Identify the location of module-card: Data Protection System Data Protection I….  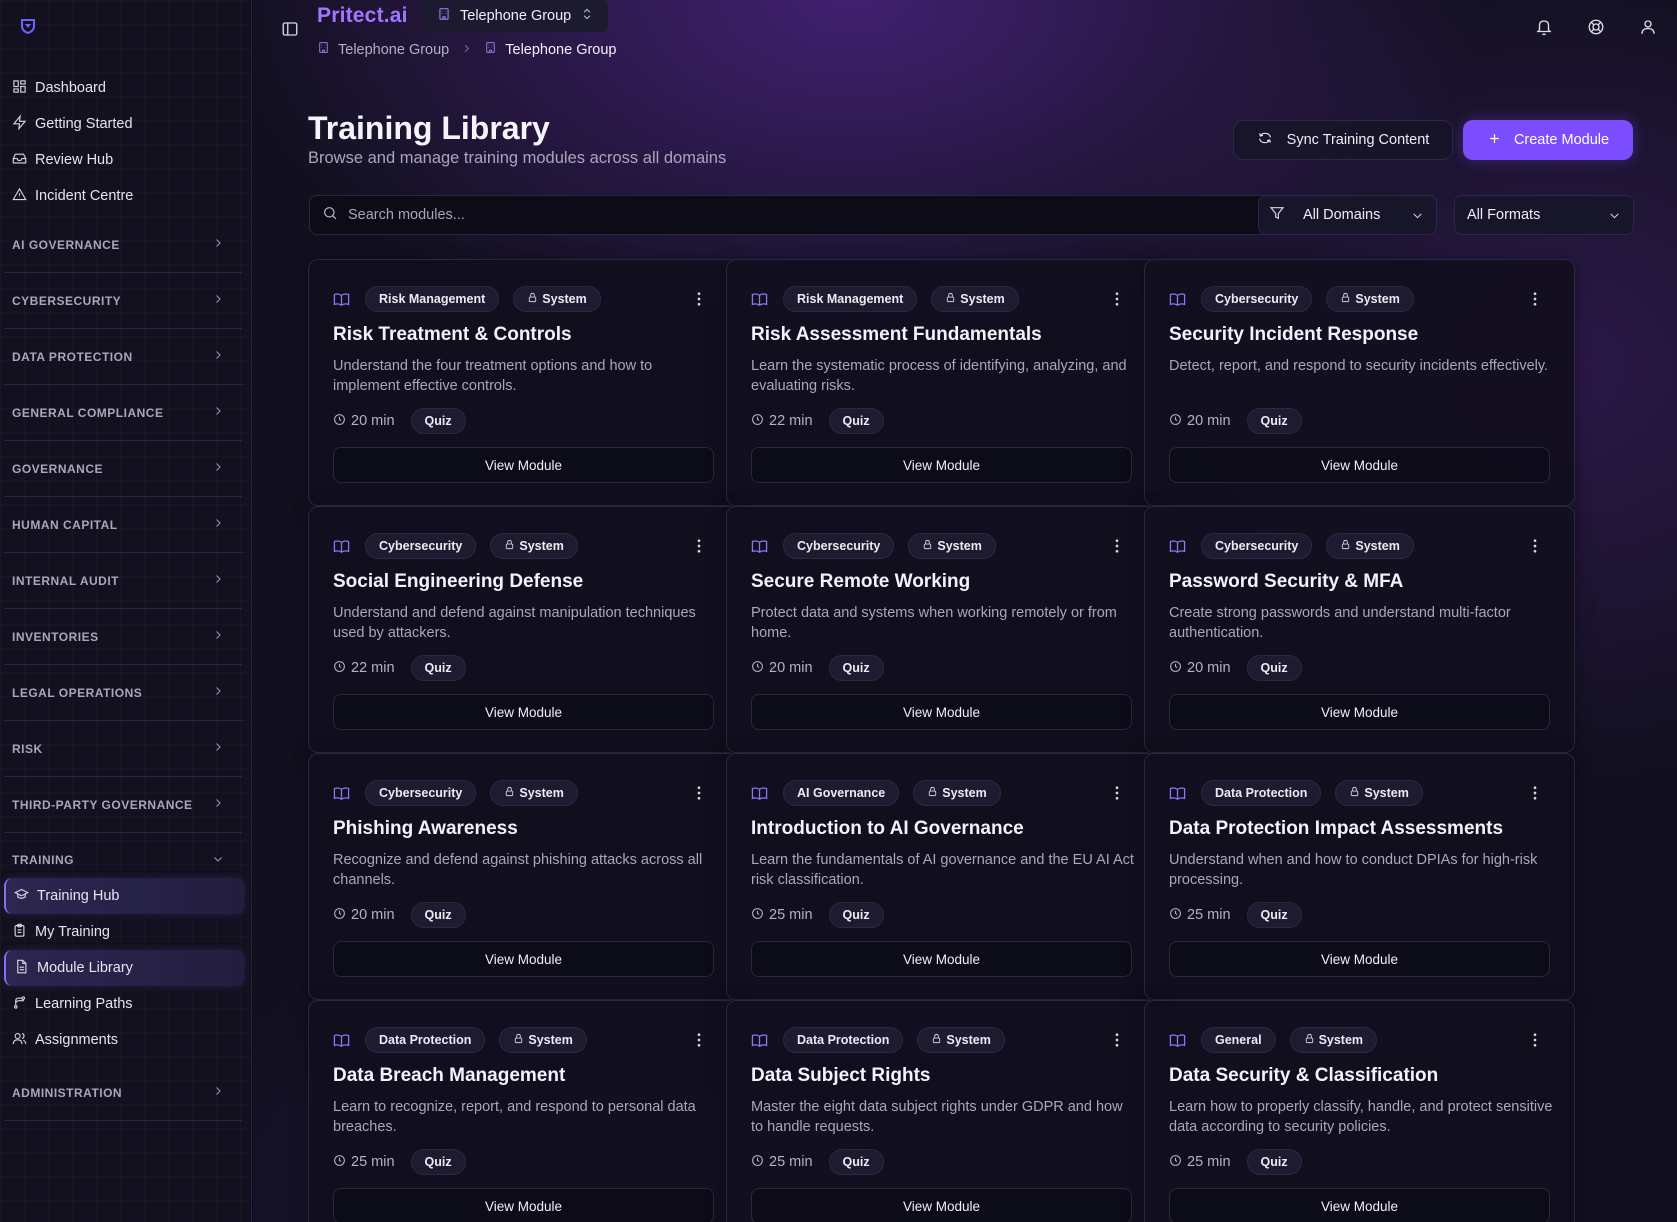
(1359, 876).